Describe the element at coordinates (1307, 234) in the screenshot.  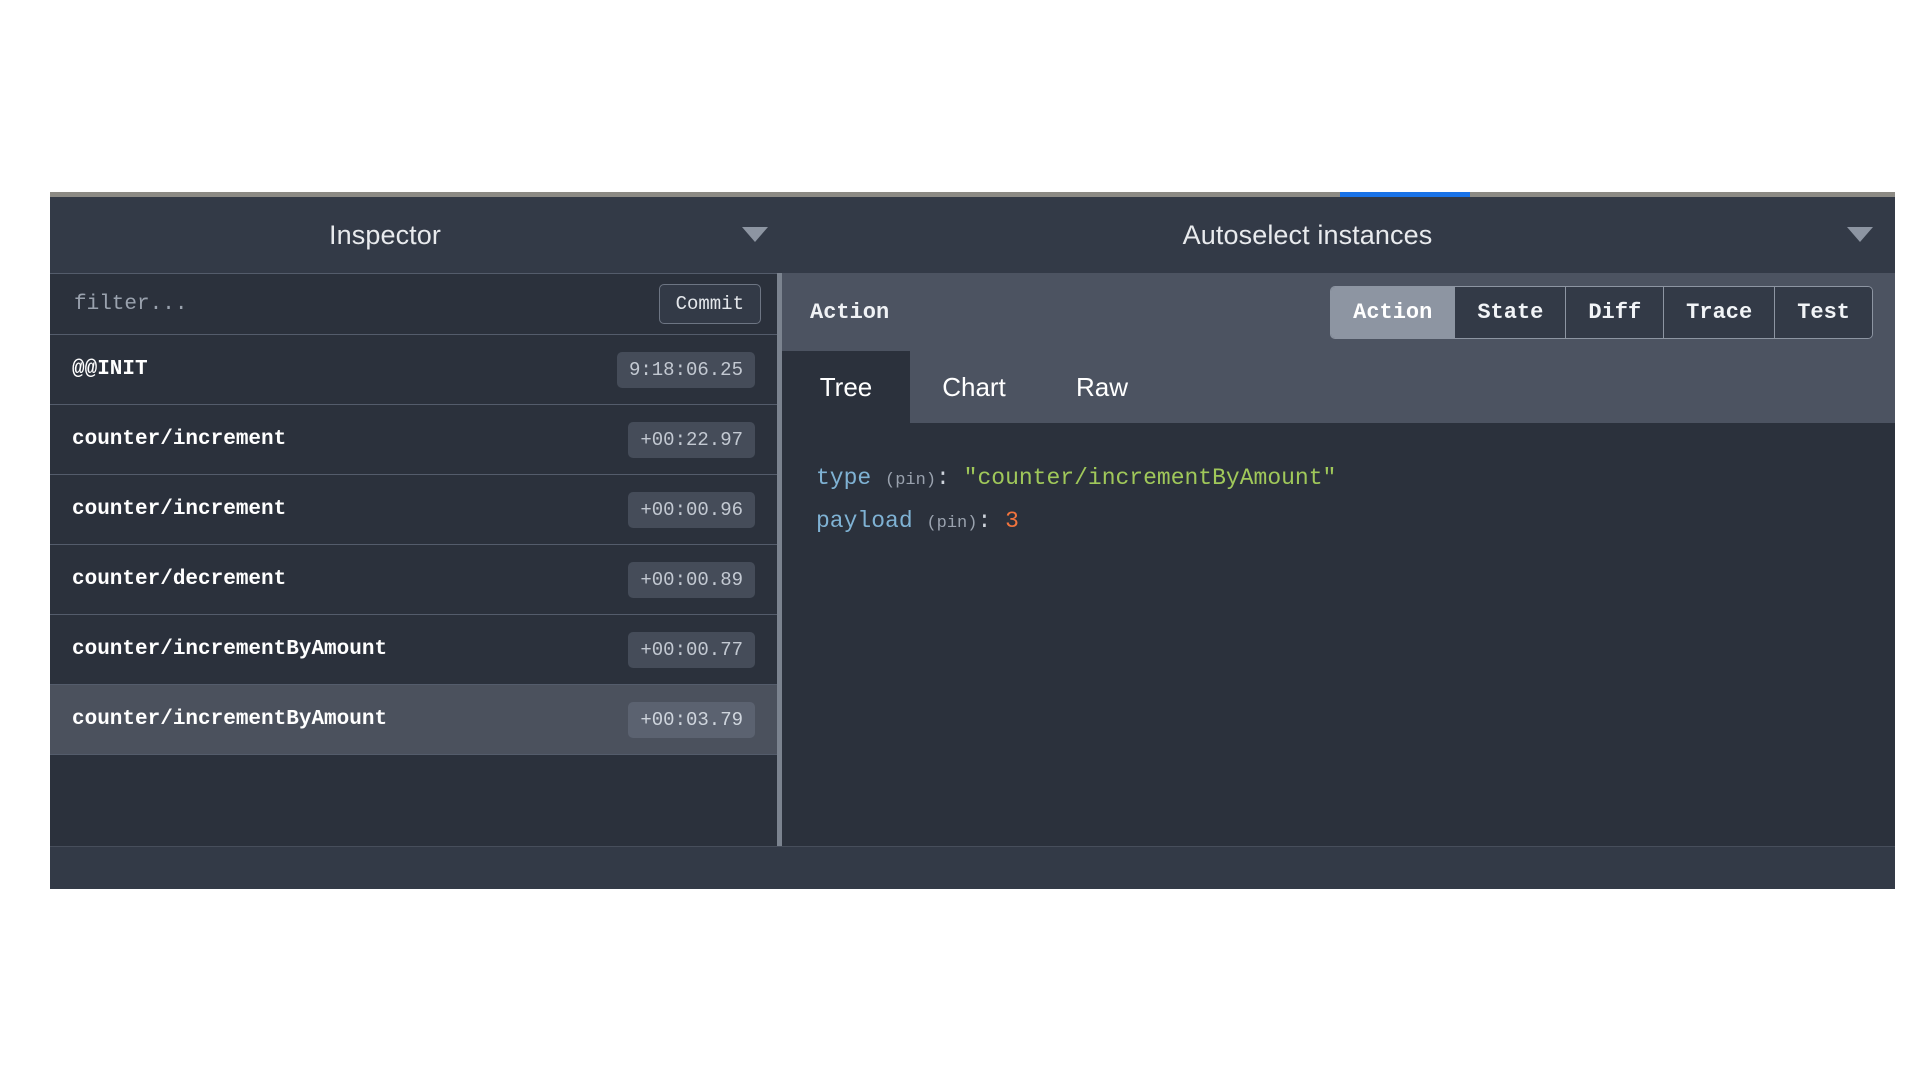
I see `instances-title: Autoselect instances` at that location.